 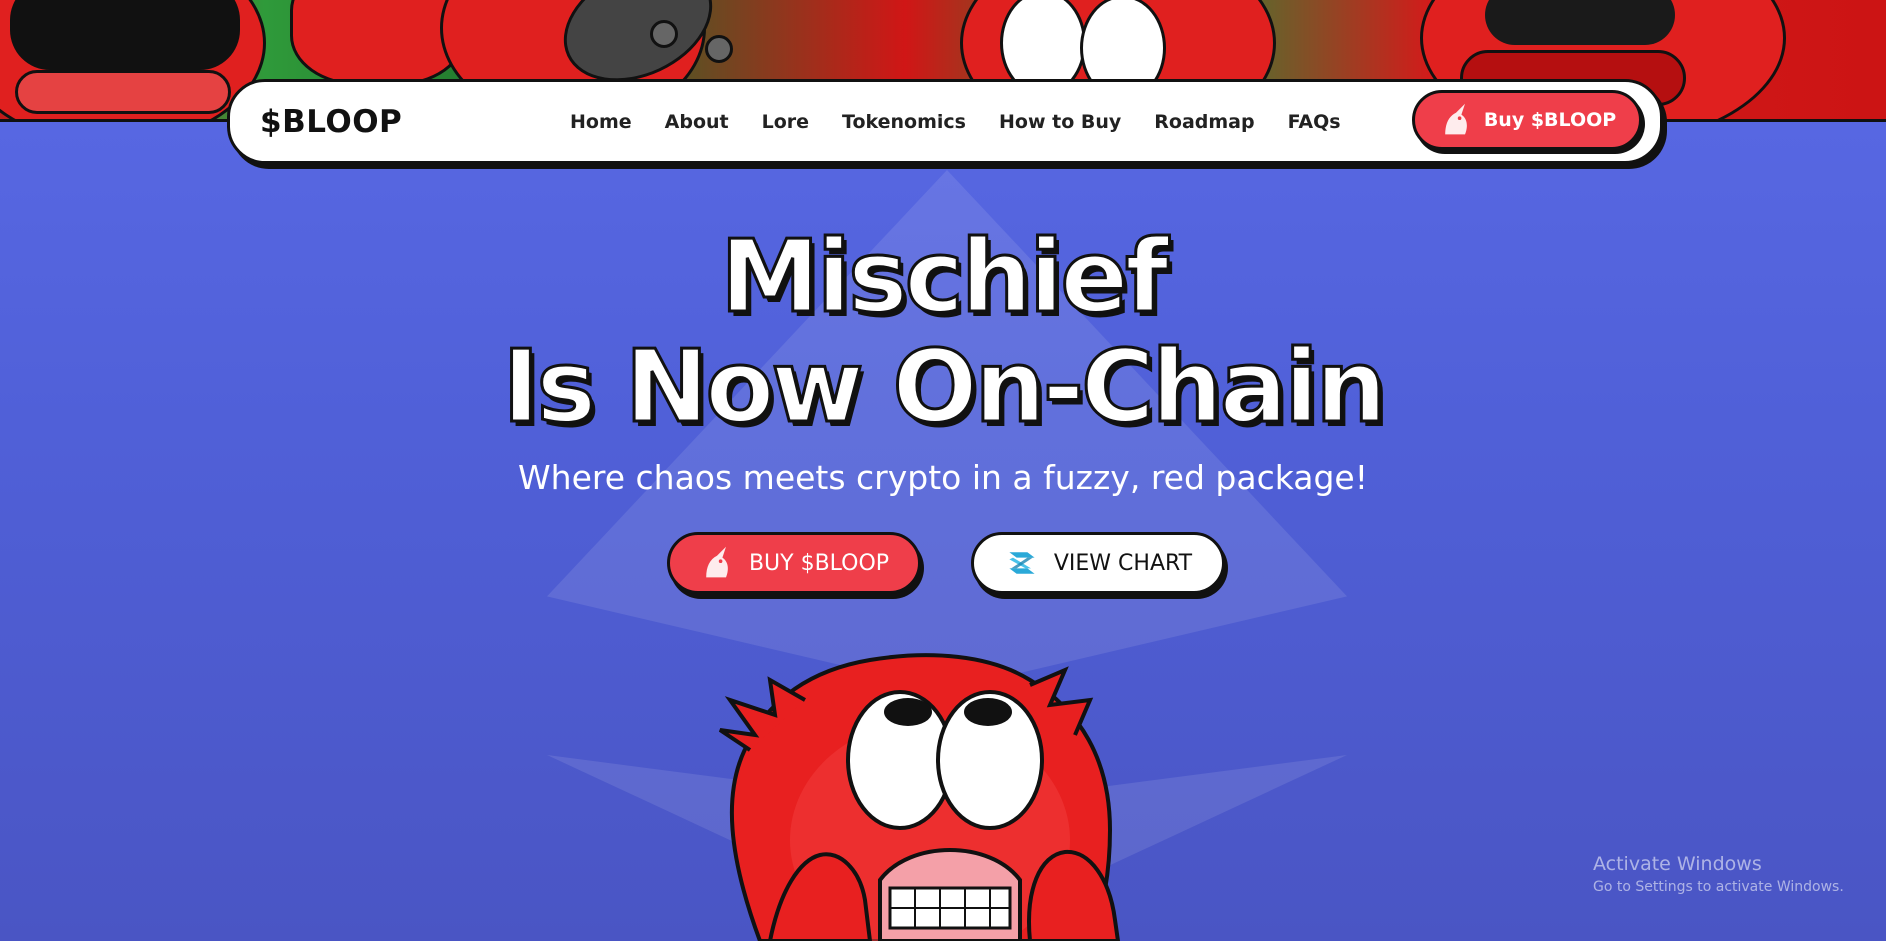 I want to click on hero-headline-line2: Is Now On-Chain, so click(x=944, y=387).